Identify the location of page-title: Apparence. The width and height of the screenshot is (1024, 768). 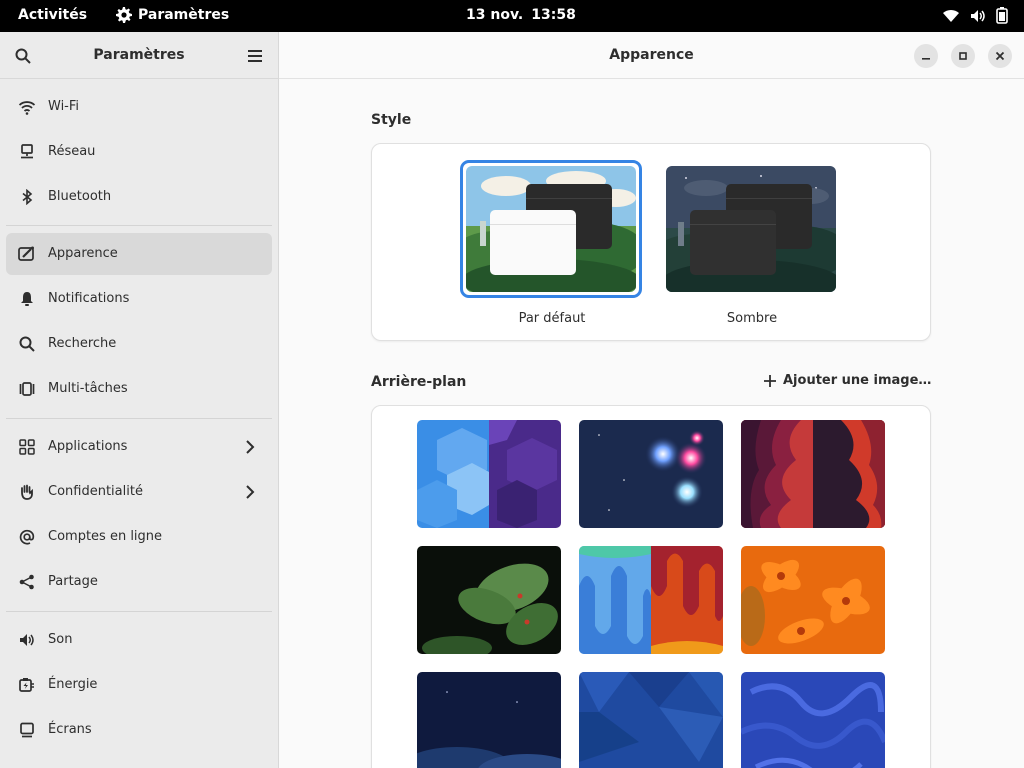
(651, 55).